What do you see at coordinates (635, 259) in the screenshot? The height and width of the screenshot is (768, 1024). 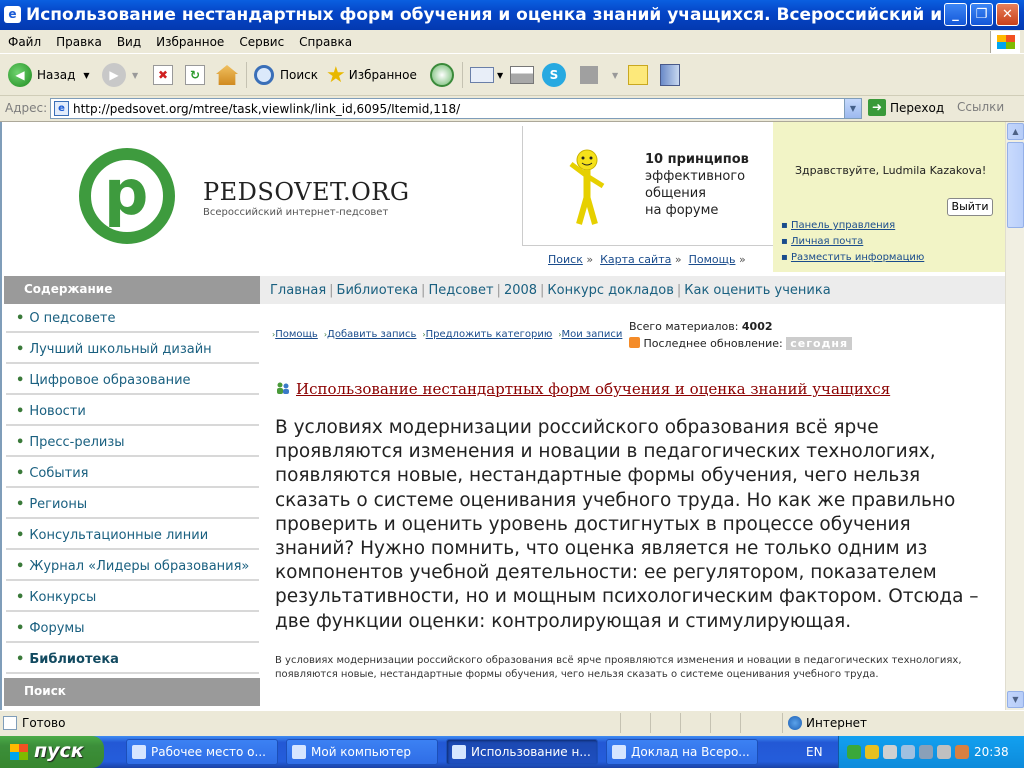 I see `toplink-sitemap: Карта сайта` at bounding box center [635, 259].